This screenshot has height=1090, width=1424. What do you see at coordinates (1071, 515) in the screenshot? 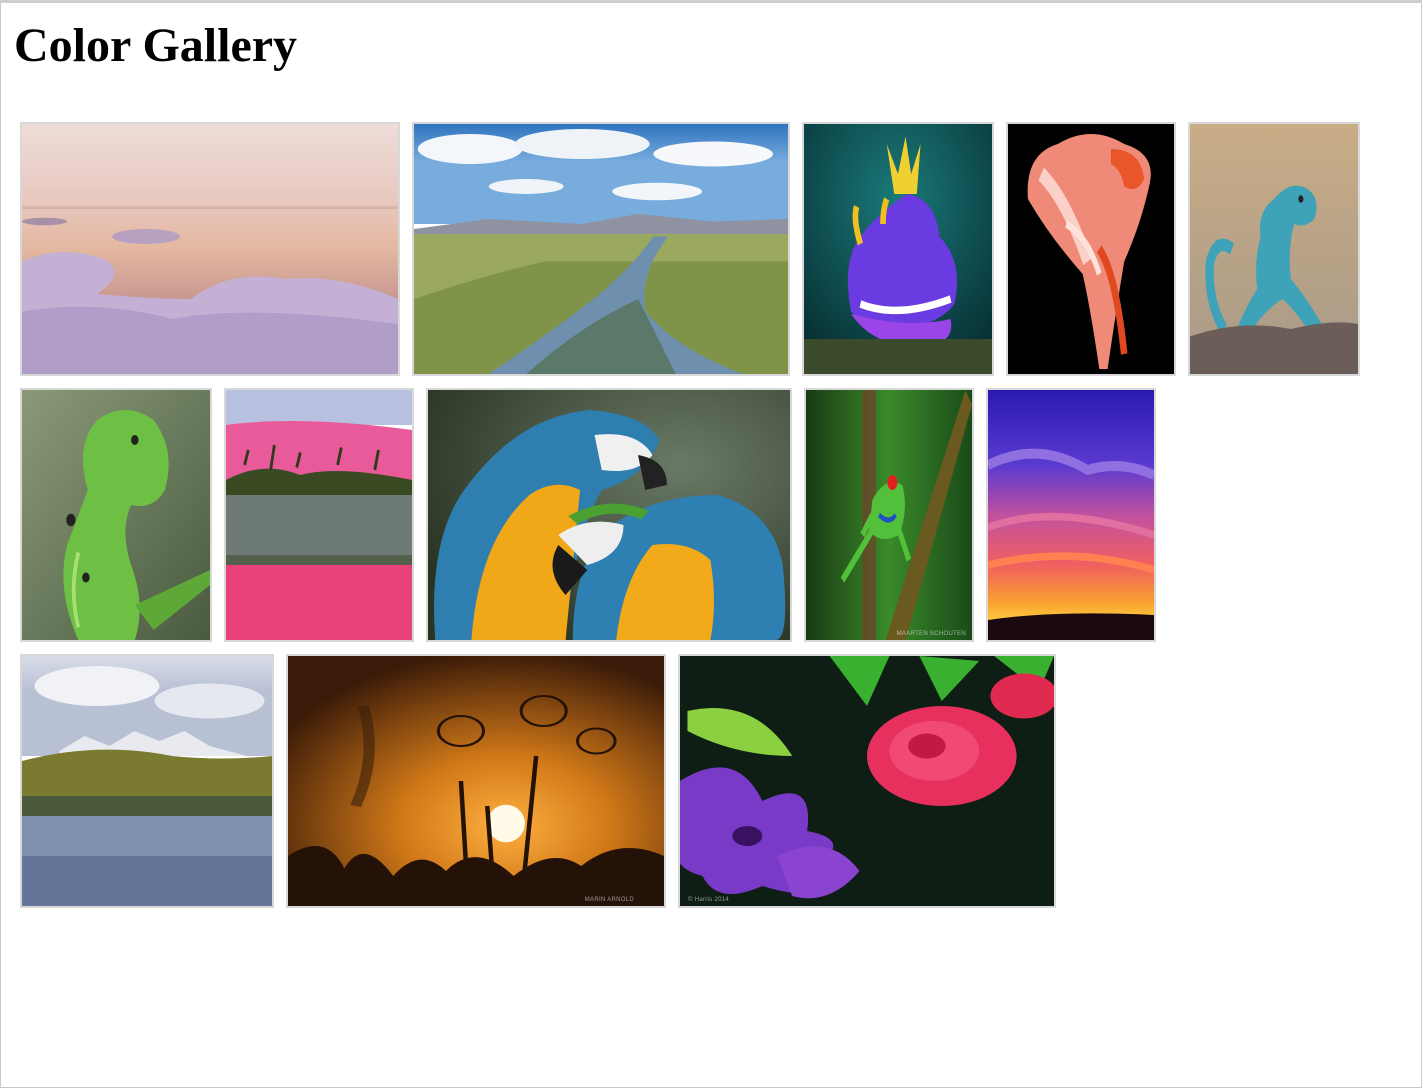
I see `gallery-photo-sunset-sky` at bounding box center [1071, 515].